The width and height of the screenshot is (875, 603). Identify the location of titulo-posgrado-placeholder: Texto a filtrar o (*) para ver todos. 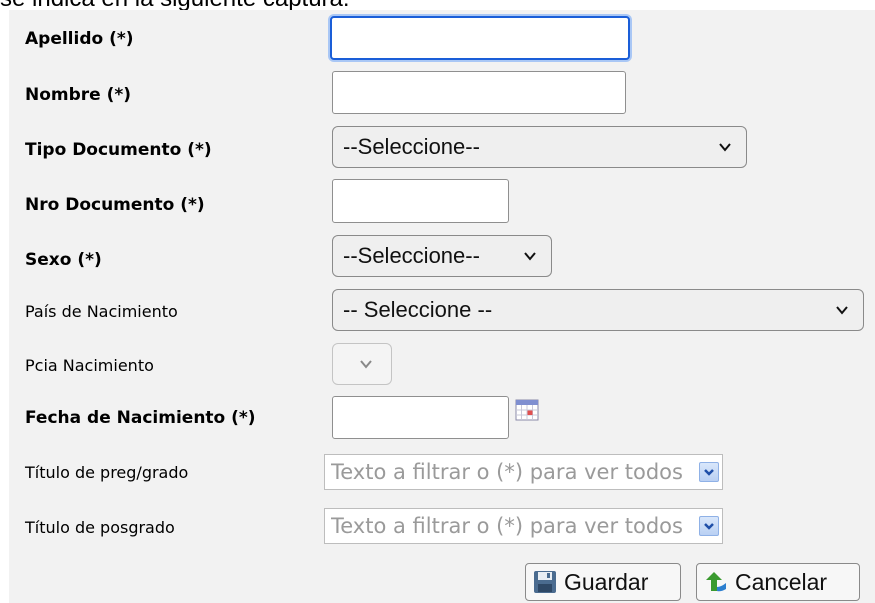
(507, 526).